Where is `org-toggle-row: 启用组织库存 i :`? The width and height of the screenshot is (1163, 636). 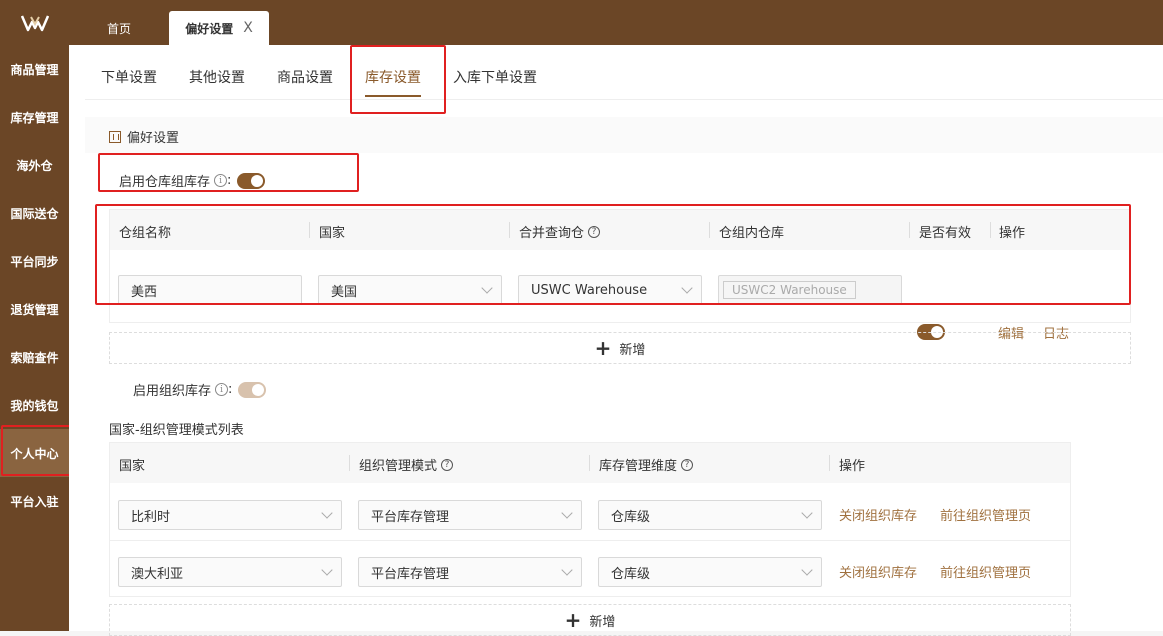
org-toggle-row: 启用组织库存 i : is located at coordinates (200, 389).